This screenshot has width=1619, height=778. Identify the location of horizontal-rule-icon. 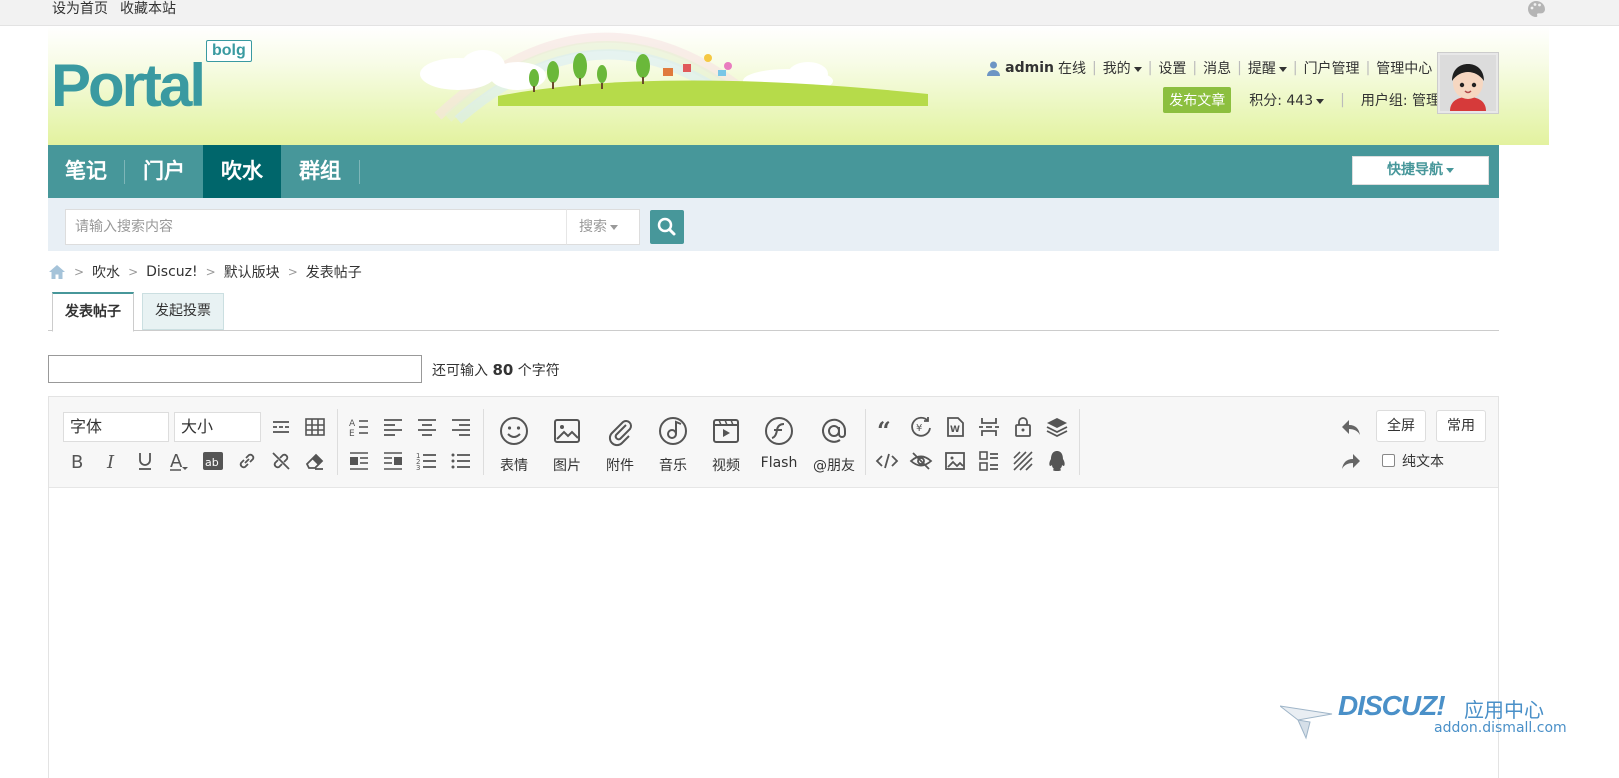
(281, 427).